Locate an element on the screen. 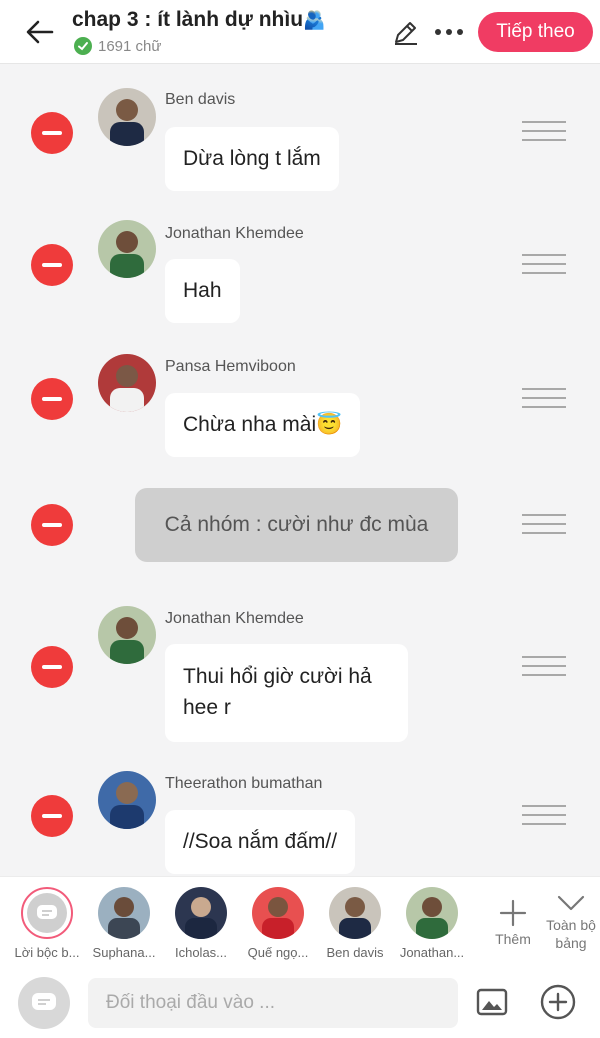 The width and height of the screenshot is (600, 1038). speaker-name: Theerathon bumathan is located at coordinates (244, 783).